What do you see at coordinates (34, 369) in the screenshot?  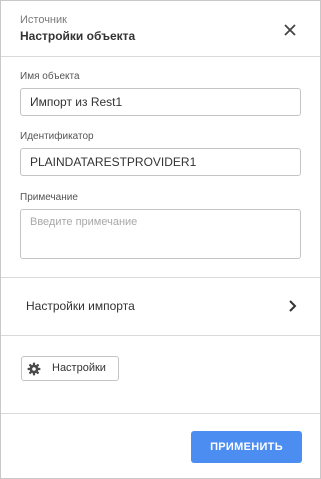 I see `gear-icon` at bounding box center [34, 369].